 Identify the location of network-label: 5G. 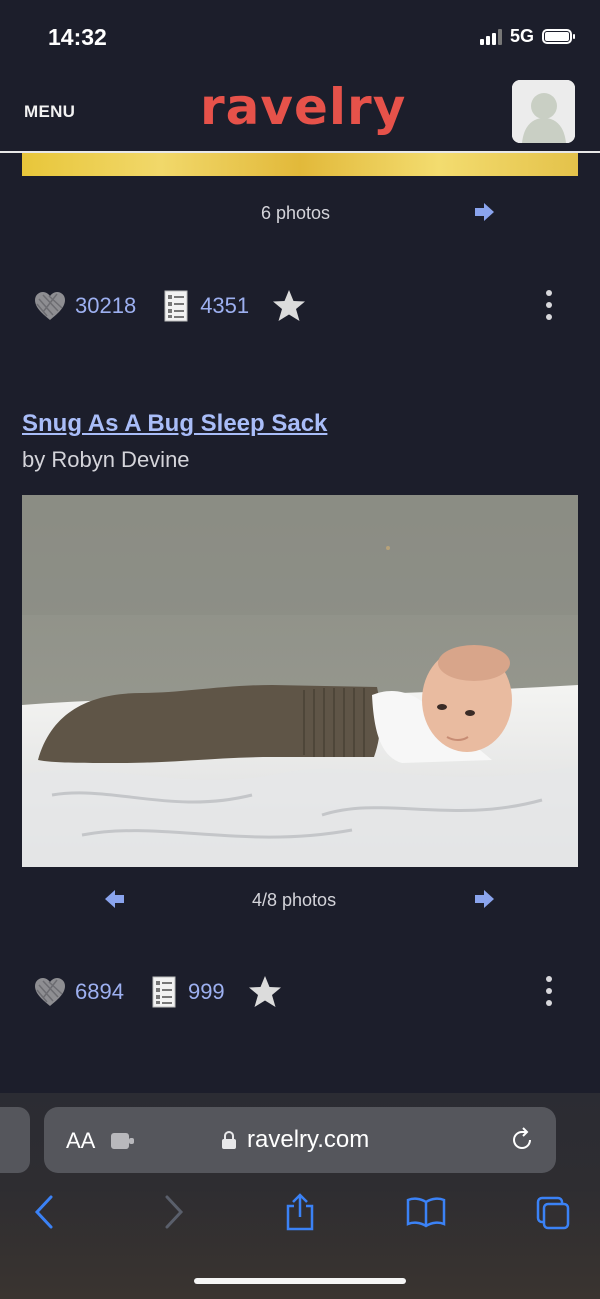
(521, 36).